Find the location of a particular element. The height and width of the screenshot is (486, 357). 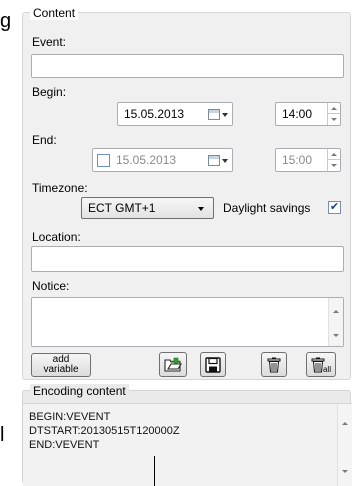

begin-label: Begin: is located at coordinates (49, 92).